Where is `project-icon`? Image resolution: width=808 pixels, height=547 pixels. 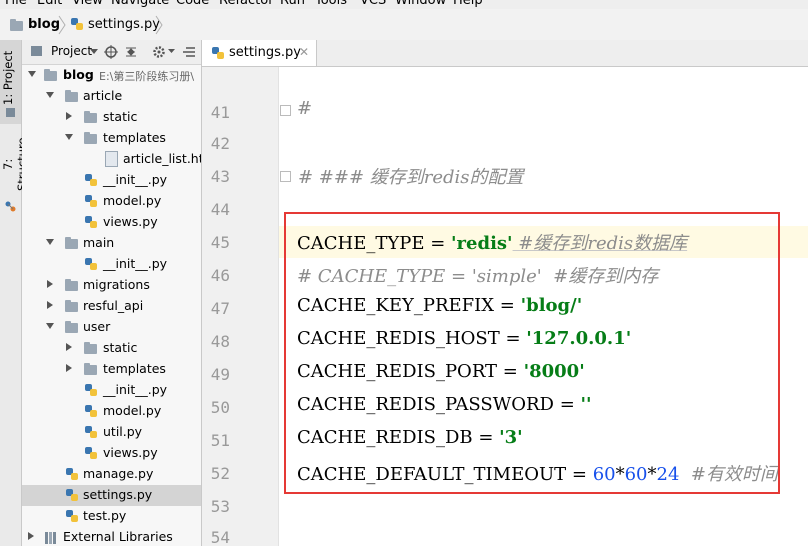 project-icon is located at coordinates (10, 112).